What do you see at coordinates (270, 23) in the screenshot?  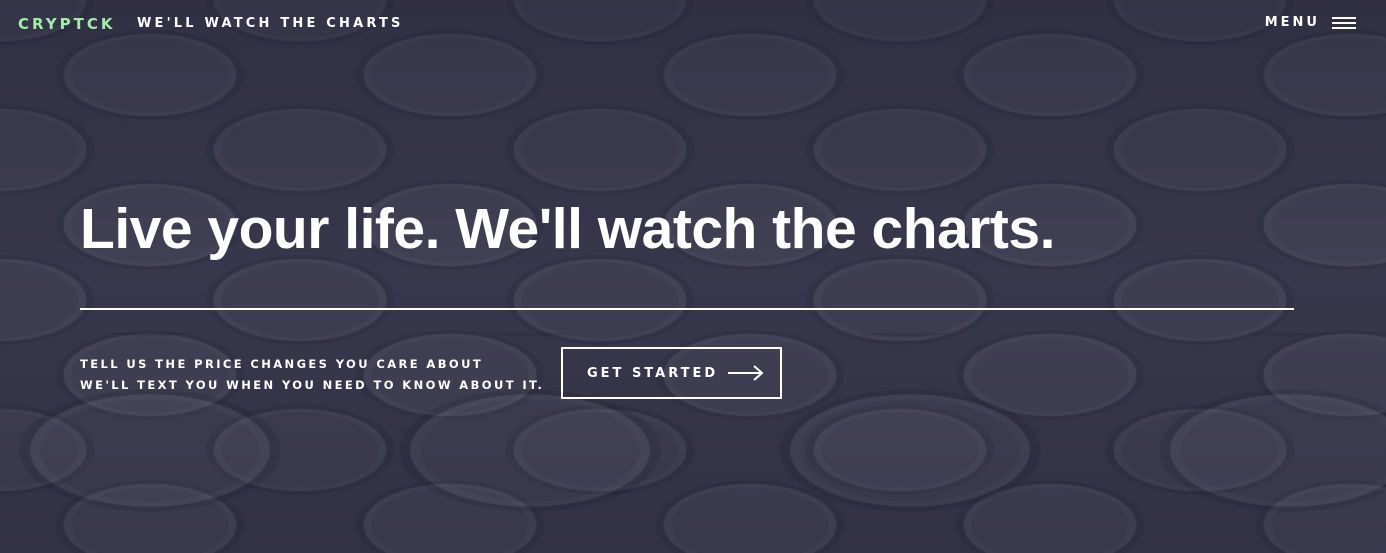 I see `brand-tagline: WE'LL WATCH THE CHARTS` at bounding box center [270, 23].